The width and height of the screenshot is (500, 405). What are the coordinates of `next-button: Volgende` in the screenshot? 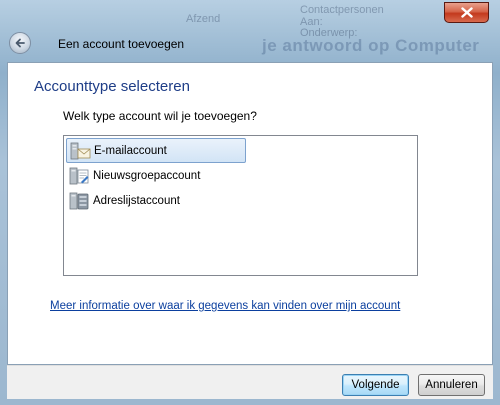 It's located at (375, 385).